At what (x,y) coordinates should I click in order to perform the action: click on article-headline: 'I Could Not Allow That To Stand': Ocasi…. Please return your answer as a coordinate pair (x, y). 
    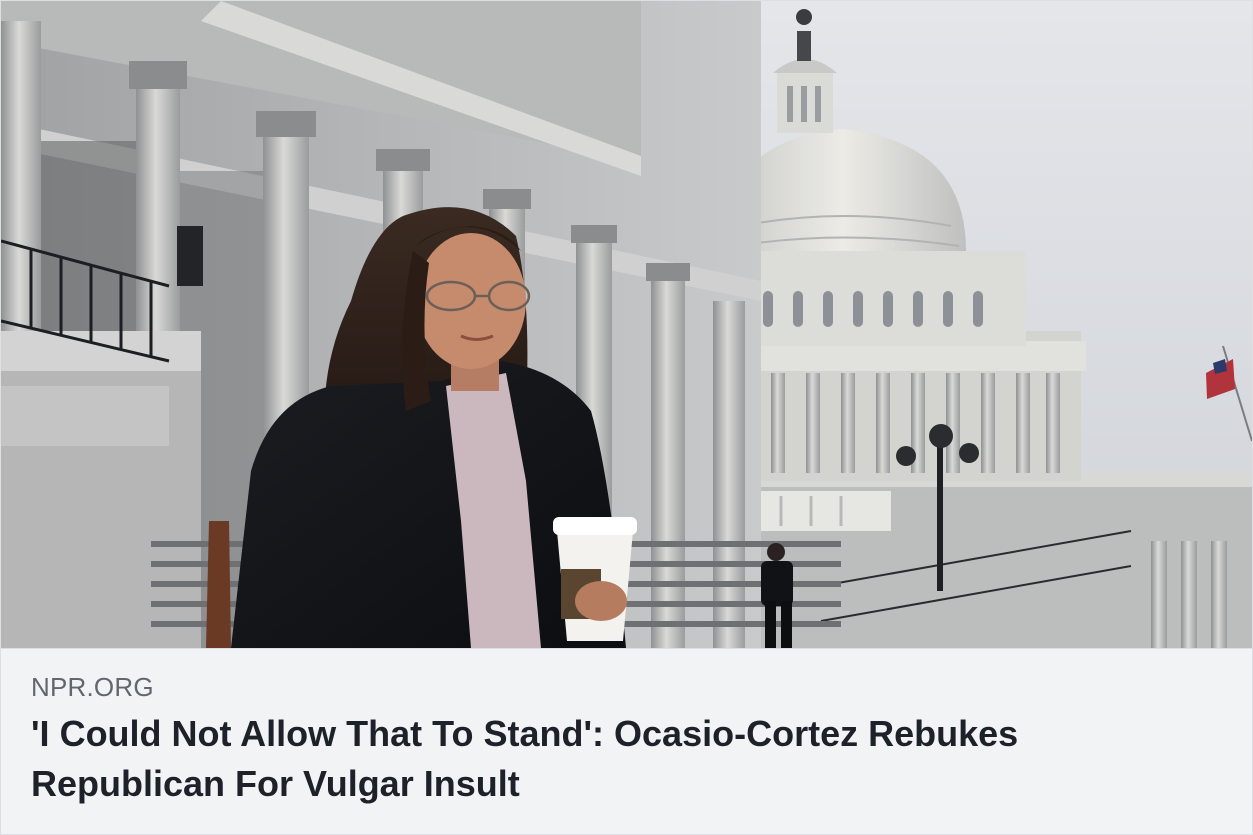
    Looking at the image, I should click on (591, 759).